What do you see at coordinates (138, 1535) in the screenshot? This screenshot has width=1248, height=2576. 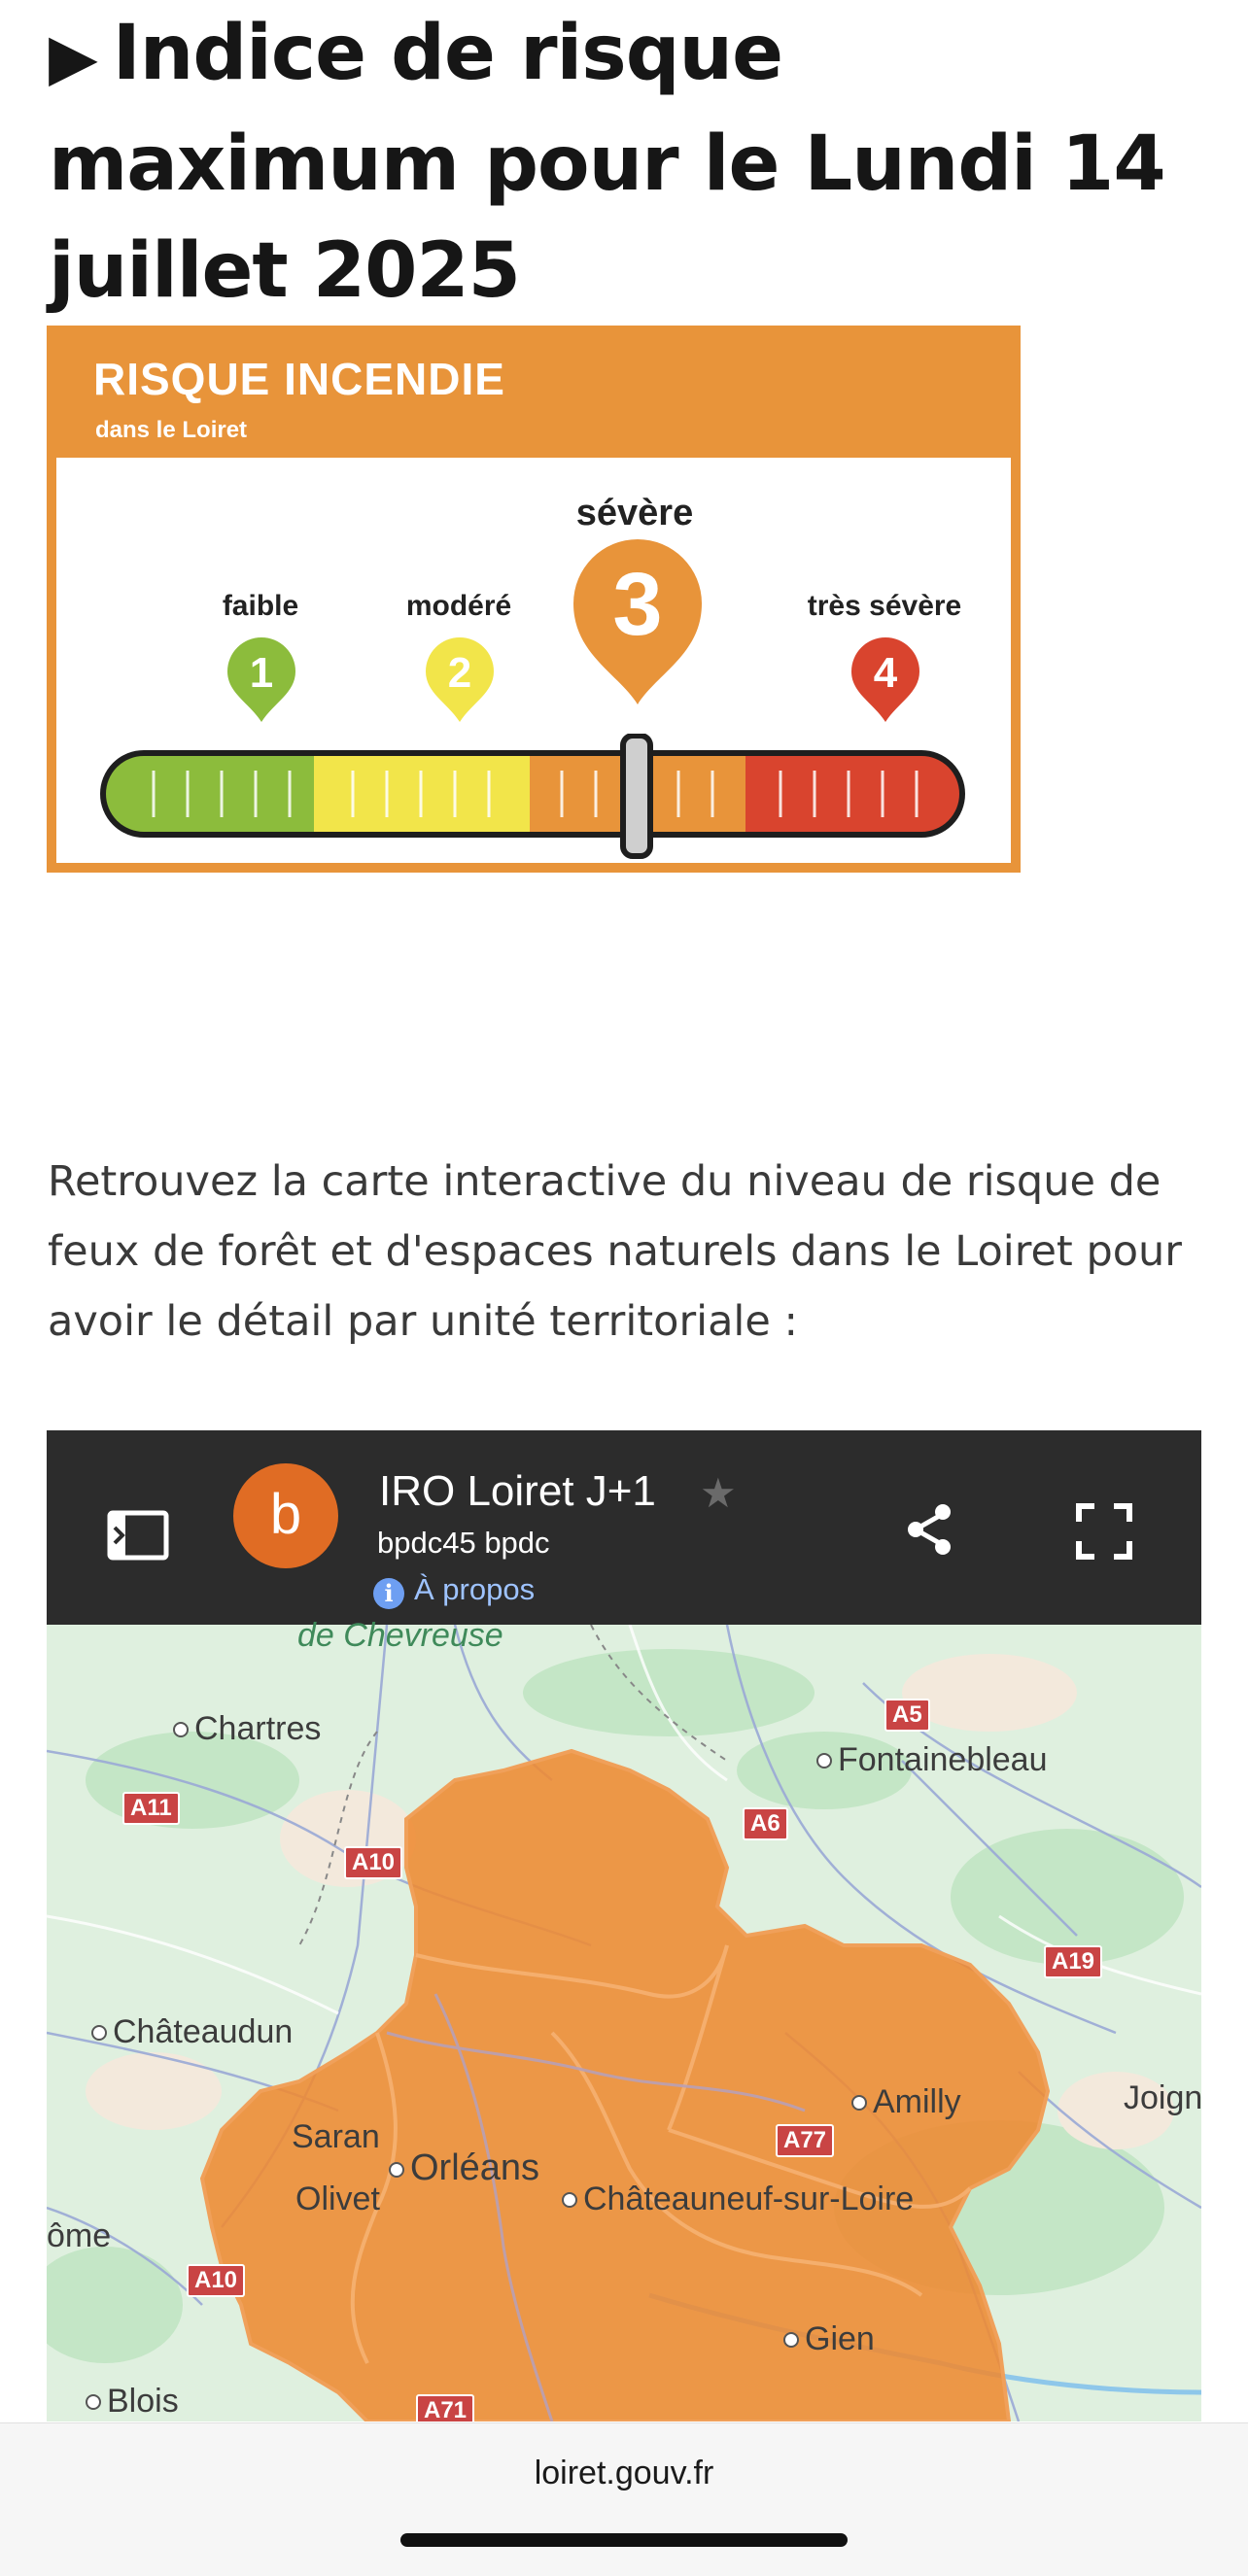 I see `sidebar-toggle-icon` at bounding box center [138, 1535].